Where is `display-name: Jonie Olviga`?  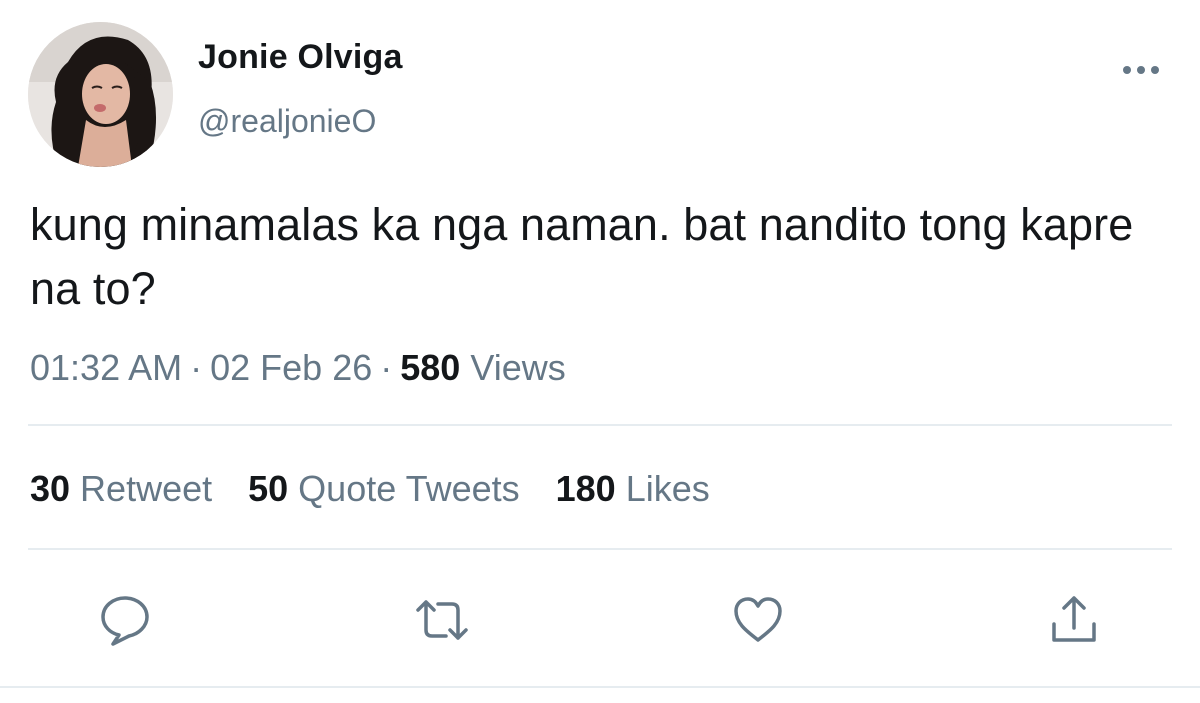
display-name: Jonie Olviga is located at coordinates (300, 57).